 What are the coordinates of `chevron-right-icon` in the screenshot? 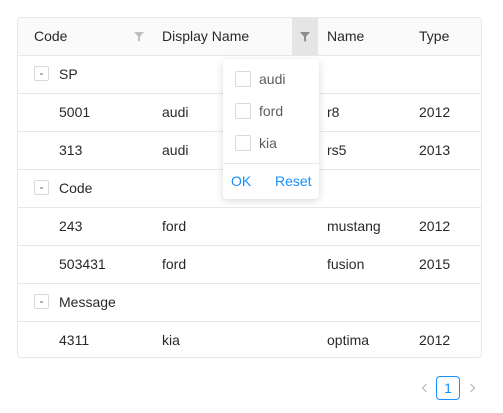 It's located at (472, 388).